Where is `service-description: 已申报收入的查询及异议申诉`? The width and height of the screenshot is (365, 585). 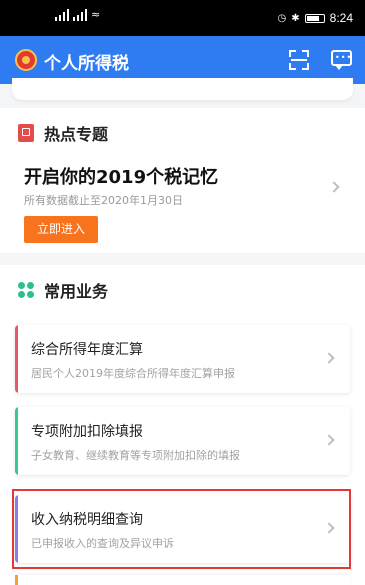 service-description: 已申报收入的查询及异议申诉 is located at coordinates (102, 543).